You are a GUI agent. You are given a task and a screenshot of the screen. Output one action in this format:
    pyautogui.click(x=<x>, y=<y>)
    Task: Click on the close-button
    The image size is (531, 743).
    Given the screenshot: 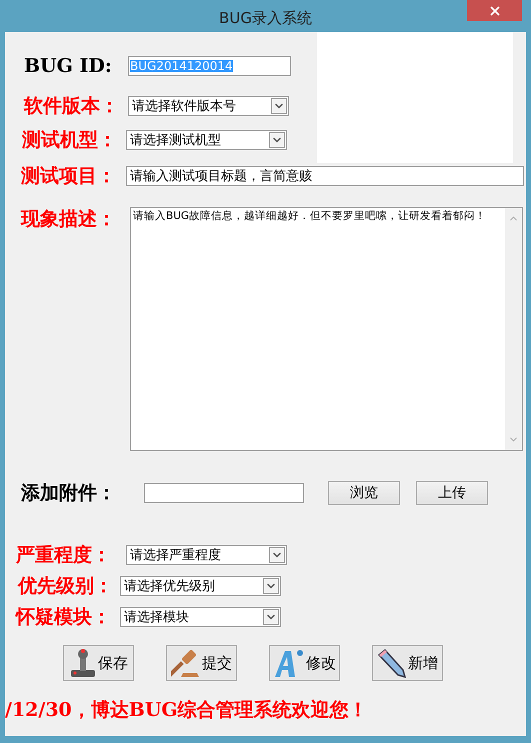 What is the action you would take?
    pyautogui.click(x=494, y=10)
    